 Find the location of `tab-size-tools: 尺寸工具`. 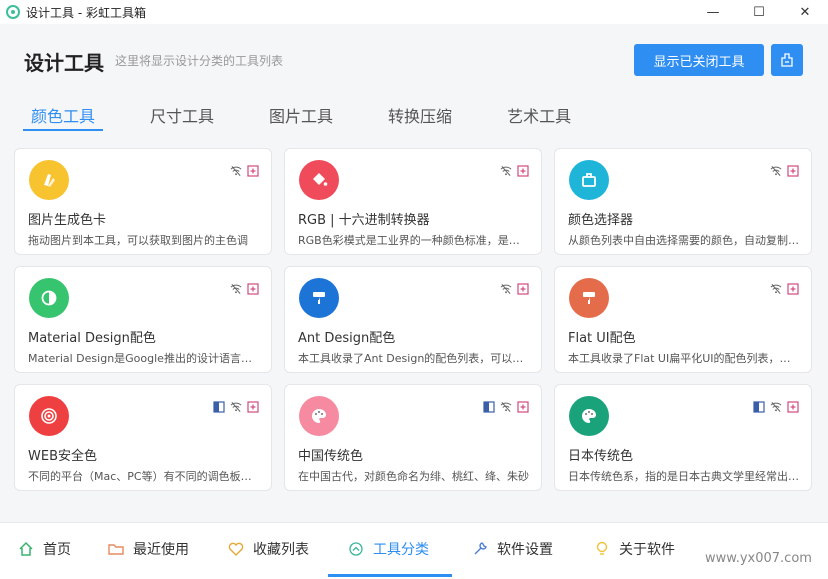

tab-size-tools: 尺寸工具 is located at coordinates (182, 115).